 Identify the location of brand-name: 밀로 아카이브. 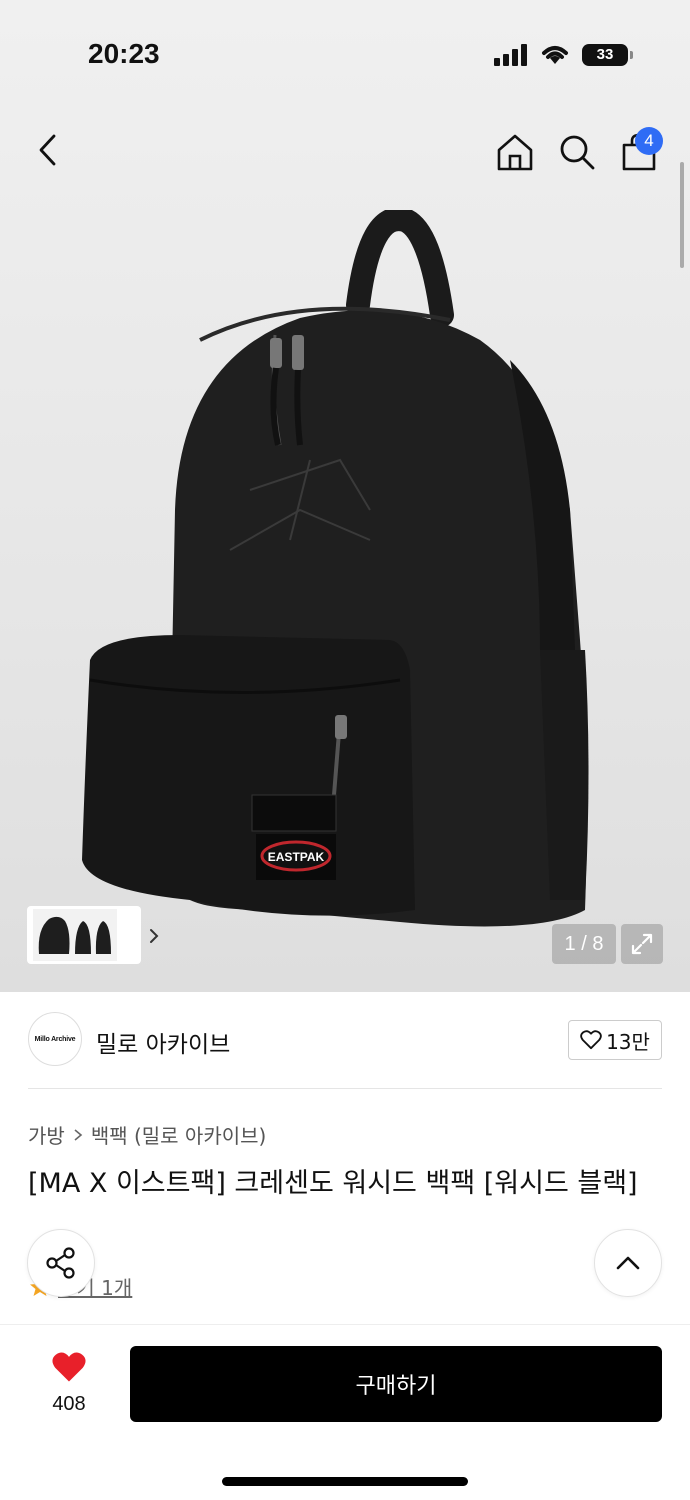
(163, 1042).